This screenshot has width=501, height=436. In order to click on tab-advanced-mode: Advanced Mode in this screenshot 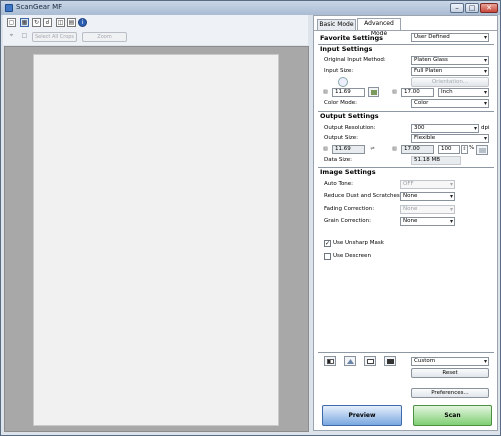, I will do `click(379, 27)`.